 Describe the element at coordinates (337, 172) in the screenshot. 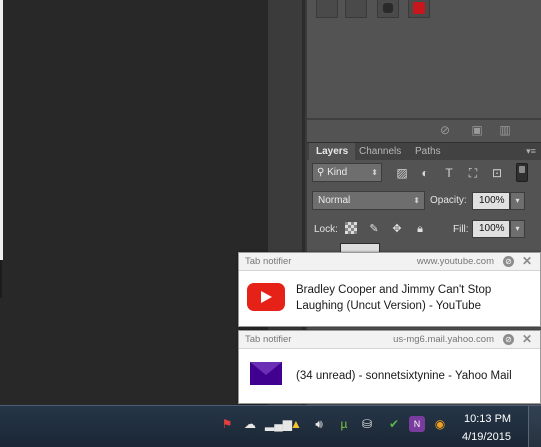

I see `kind-label: Kind` at that location.